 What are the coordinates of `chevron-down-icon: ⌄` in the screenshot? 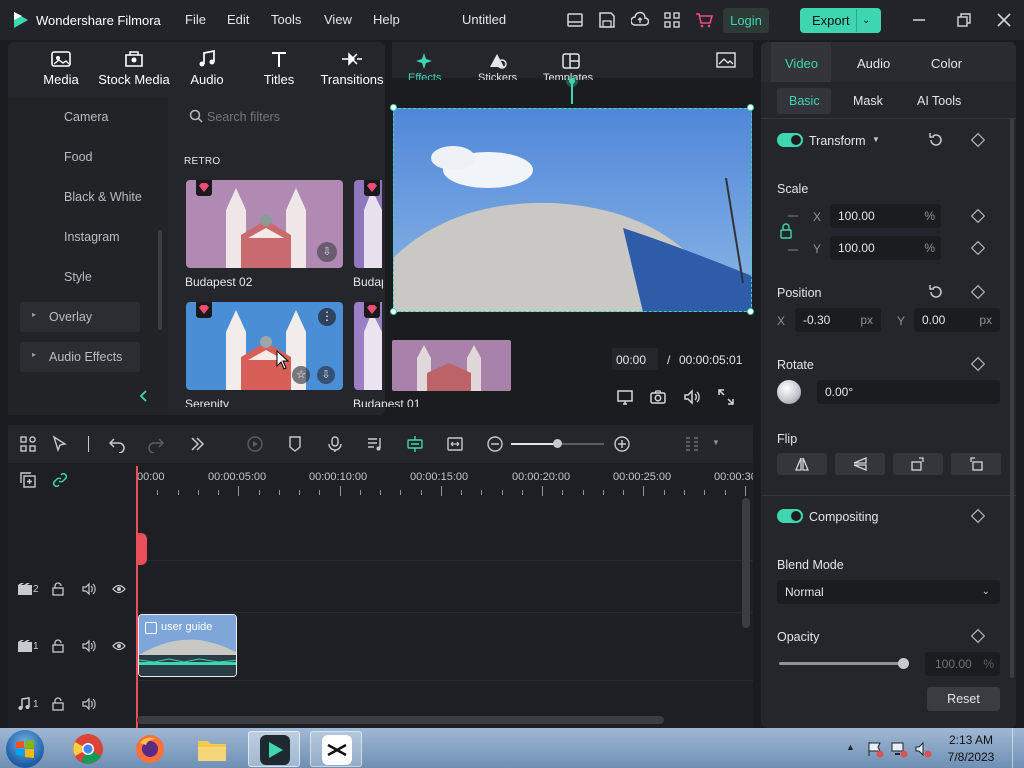 It's located at (866, 20).